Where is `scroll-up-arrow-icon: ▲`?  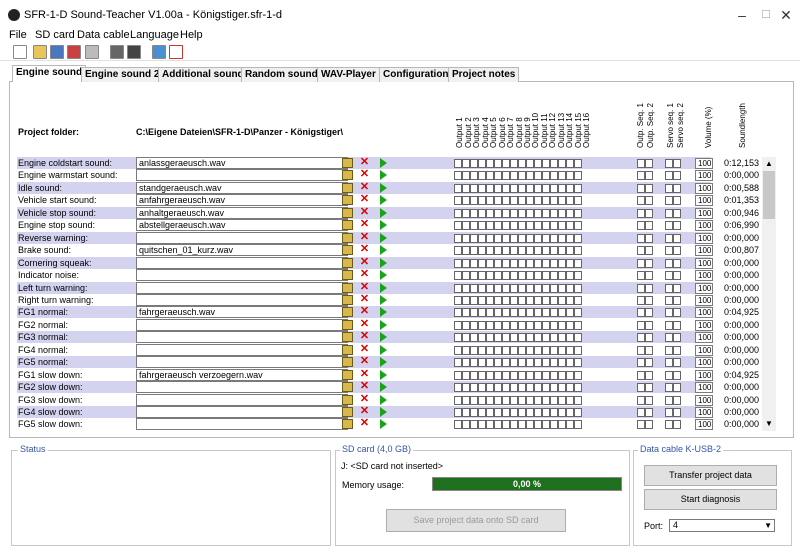 scroll-up-arrow-icon: ▲ is located at coordinates (769, 164).